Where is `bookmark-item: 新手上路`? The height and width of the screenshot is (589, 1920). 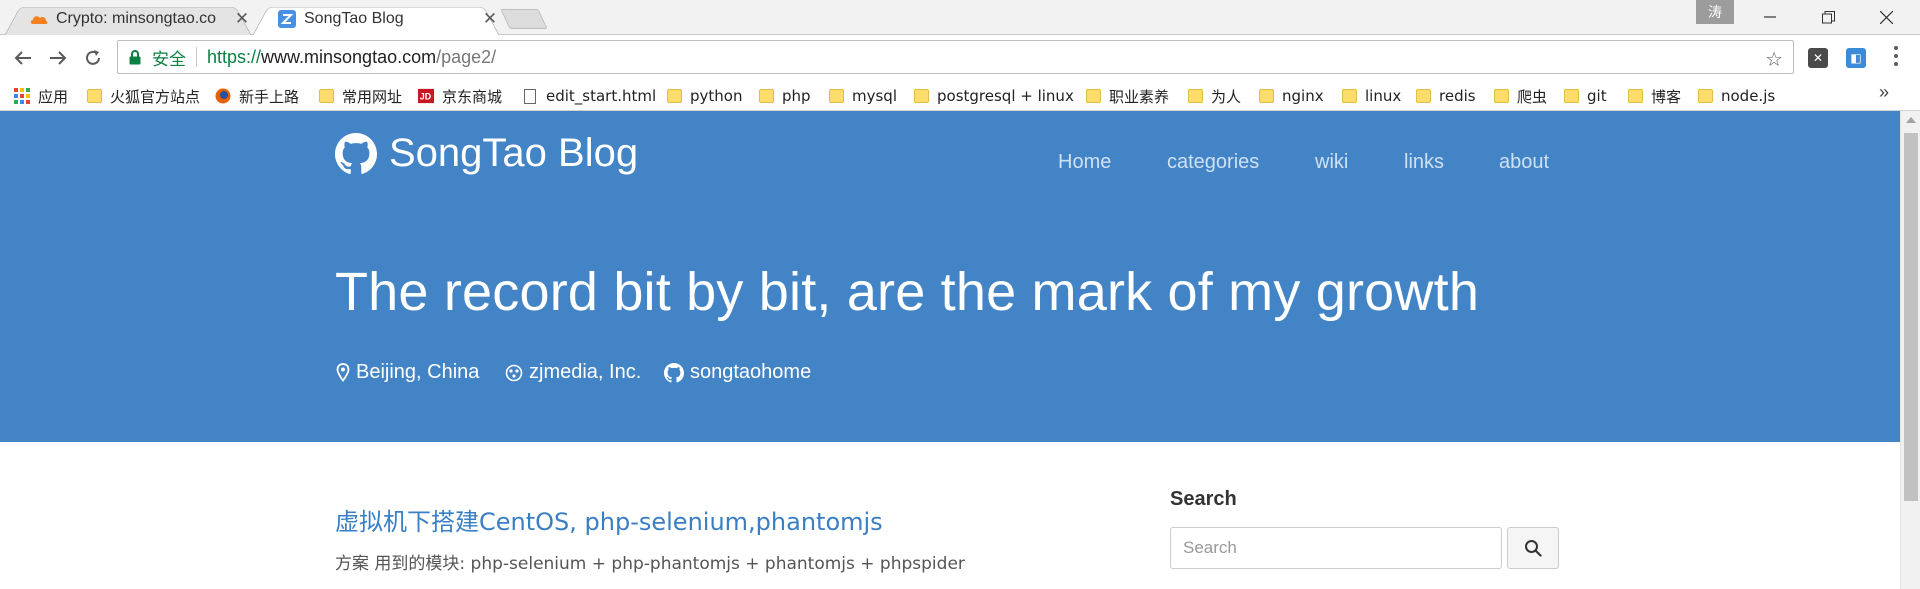 bookmark-item: 新手上路 is located at coordinates (257, 96).